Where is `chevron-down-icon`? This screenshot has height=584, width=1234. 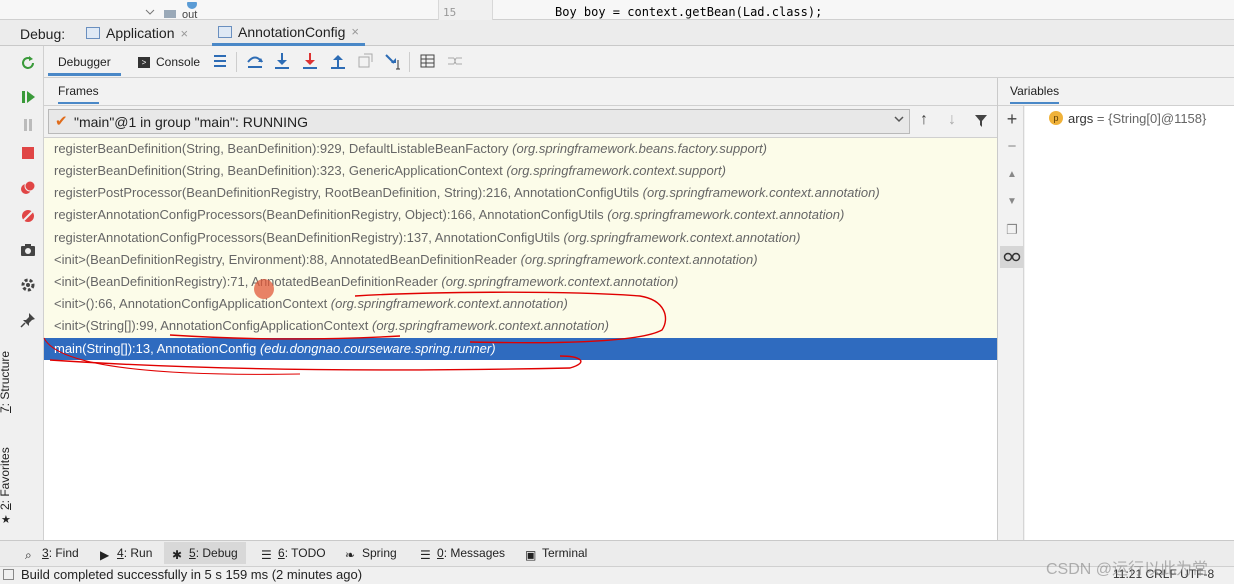
chevron-down-icon is located at coordinates (899, 119).